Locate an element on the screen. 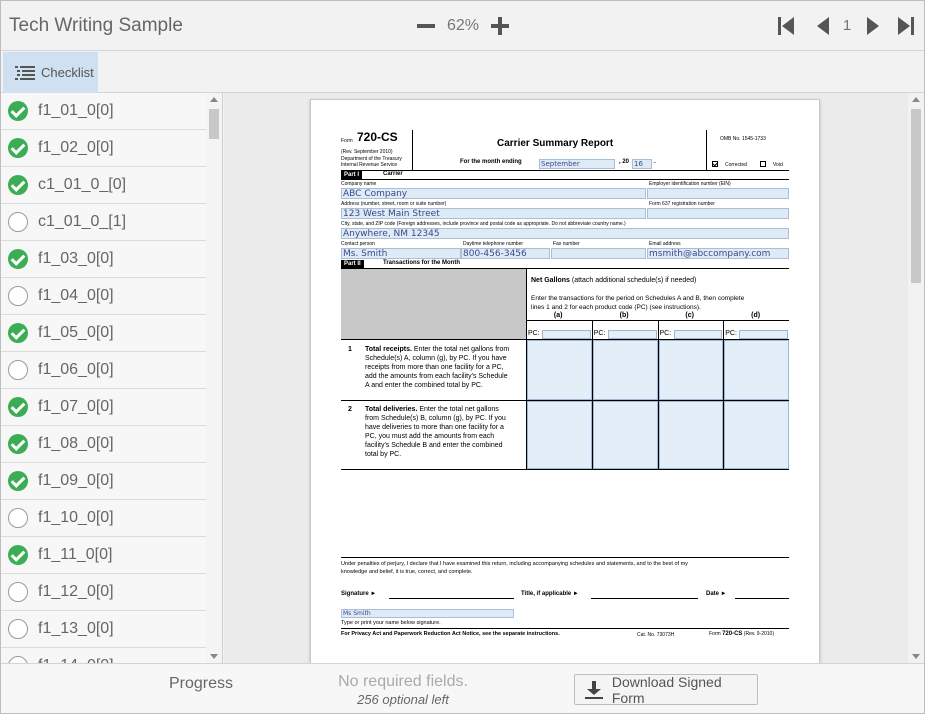 This screenshot has width=925, height=714. sidebar-scroll-thumb is located at coordinates (214, 124).